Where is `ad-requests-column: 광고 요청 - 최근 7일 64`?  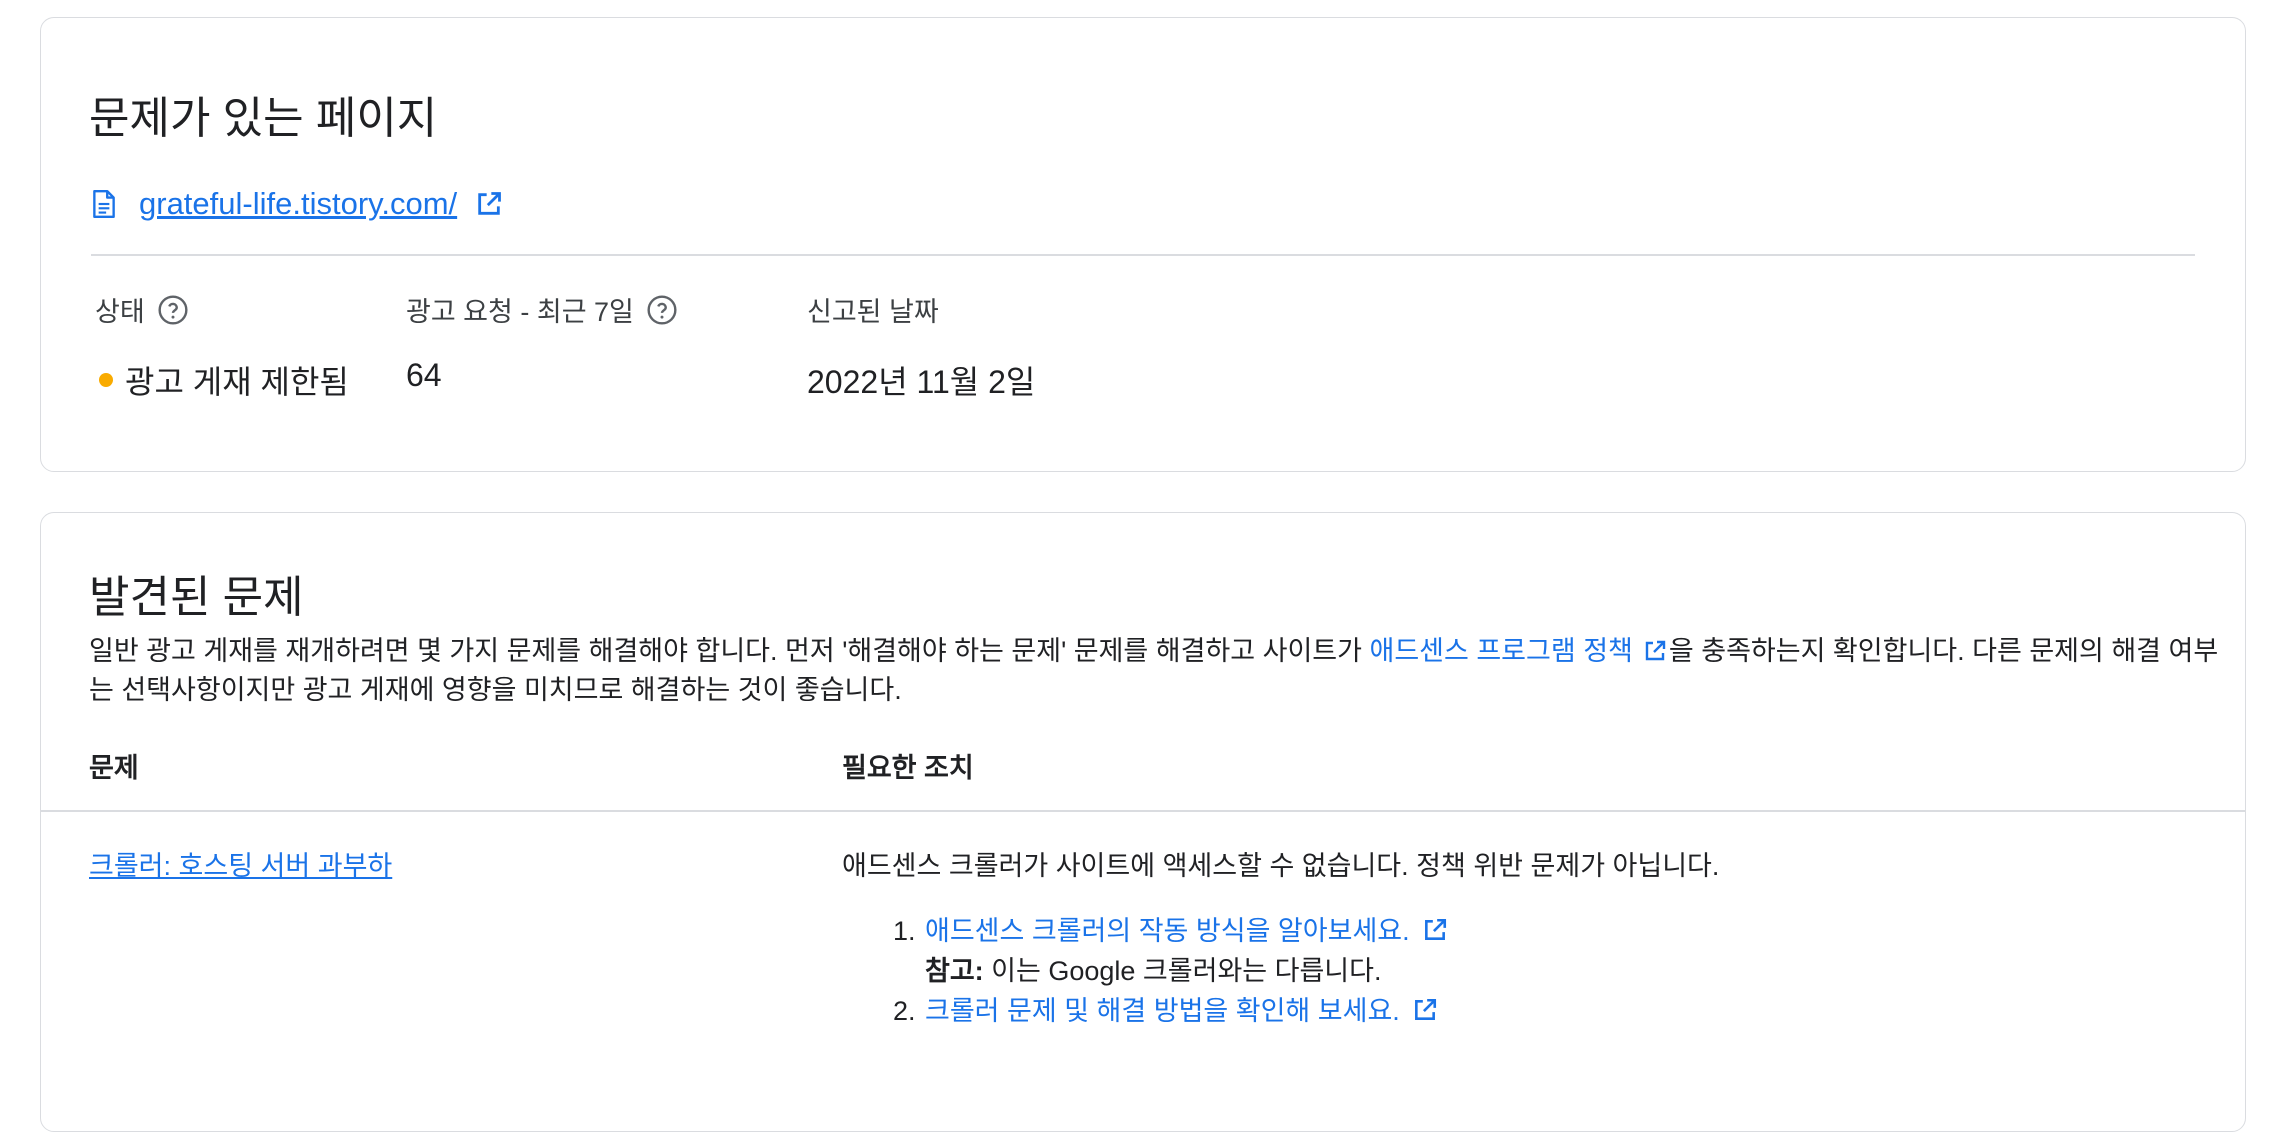 ad-requests-column: 광고 요청 - 최근 7일 64 is located at coordinates (542, 342).